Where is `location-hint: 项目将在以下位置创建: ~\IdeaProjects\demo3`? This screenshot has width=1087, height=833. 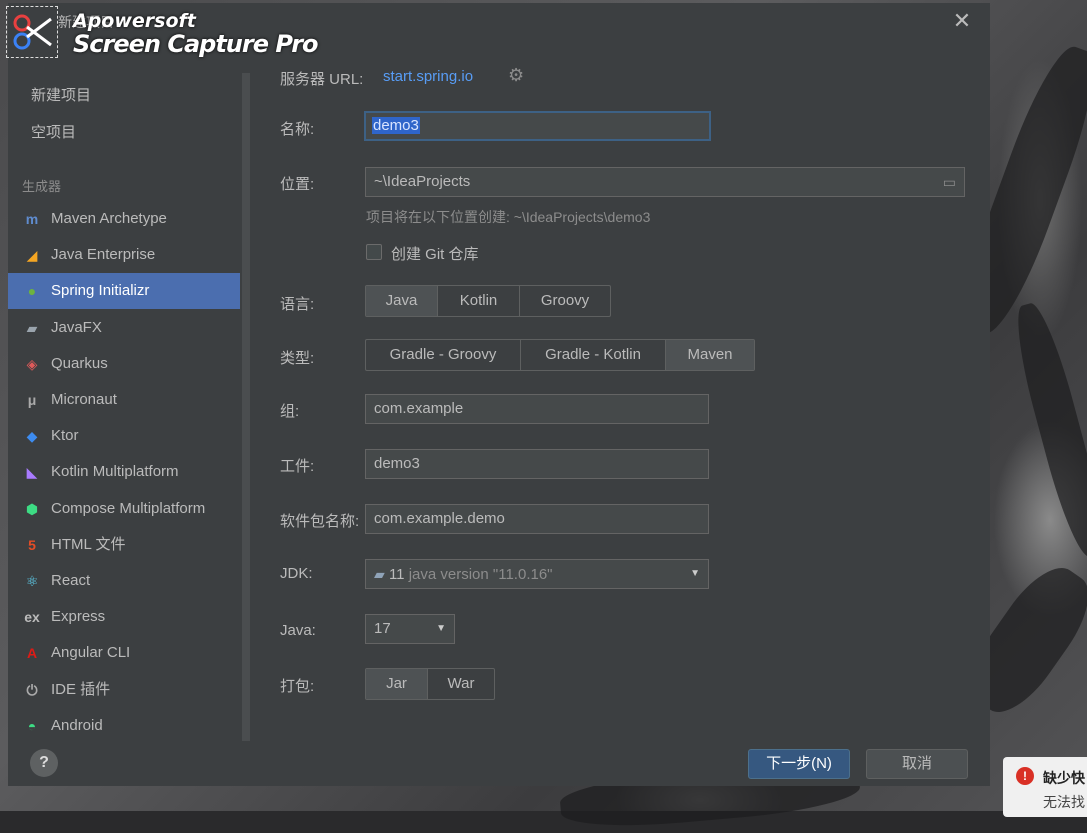
location-hint: 项目将在以下位置创建: ~\IdeaProjects\demo3 is located at coordinates (508, 217).